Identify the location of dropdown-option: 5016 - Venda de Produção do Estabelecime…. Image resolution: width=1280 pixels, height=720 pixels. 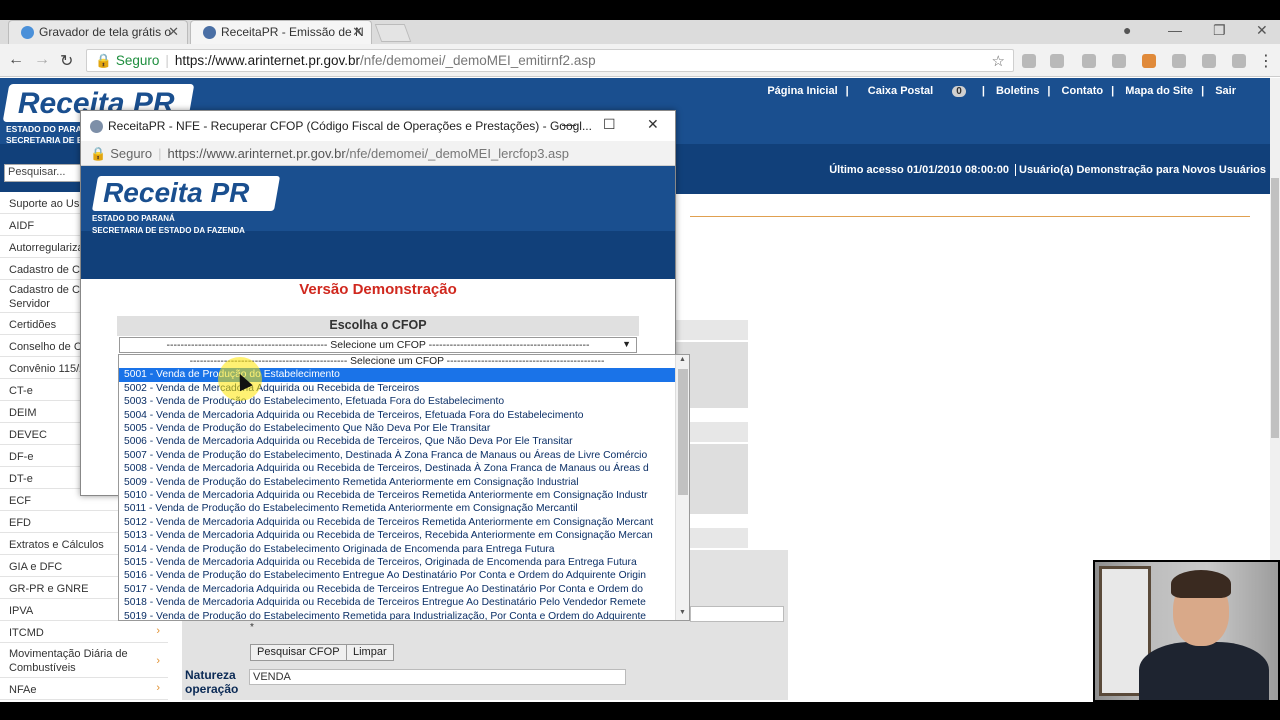
(397, 575).